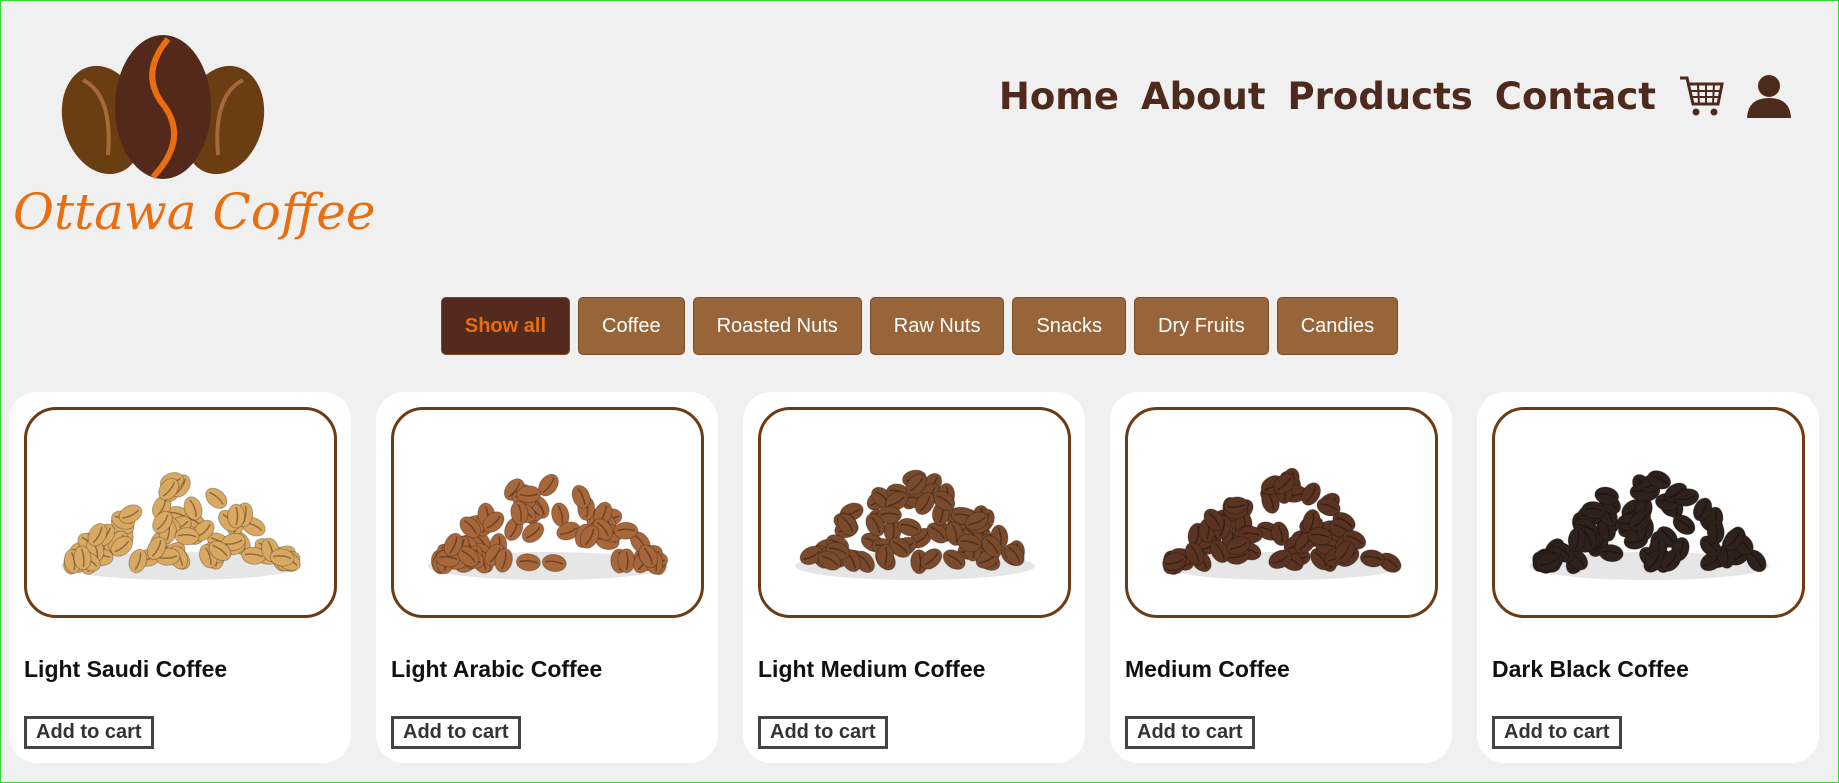 The width and height of the screenshot is (1839, 783). What do you see at coordinates (1575, 96) in the screenshot?
I see `nav-contact: Contact` at bounding box center [1575, 96].